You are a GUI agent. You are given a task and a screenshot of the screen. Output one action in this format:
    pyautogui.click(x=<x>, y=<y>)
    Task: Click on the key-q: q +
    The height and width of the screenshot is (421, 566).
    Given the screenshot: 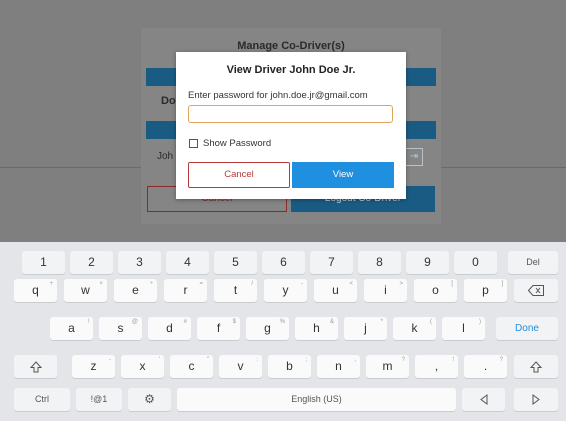 What is the action you would take?
    pyautogui.click(x=35, y=290)
    